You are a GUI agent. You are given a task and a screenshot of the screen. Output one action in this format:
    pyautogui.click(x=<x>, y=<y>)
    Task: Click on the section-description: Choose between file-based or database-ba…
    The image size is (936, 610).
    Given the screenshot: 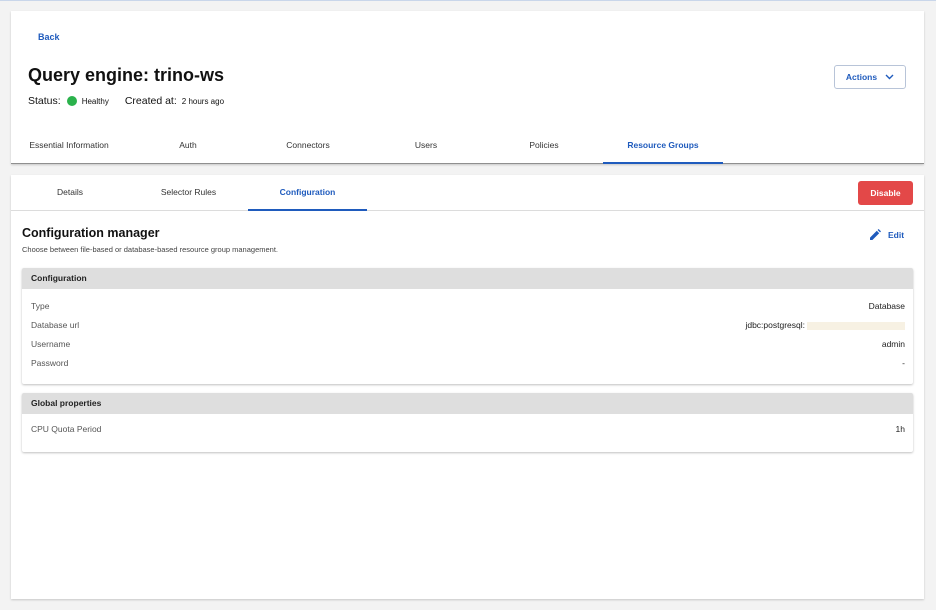 What is the action you would take?
    pyautogui.click(x=150, y=249)
    